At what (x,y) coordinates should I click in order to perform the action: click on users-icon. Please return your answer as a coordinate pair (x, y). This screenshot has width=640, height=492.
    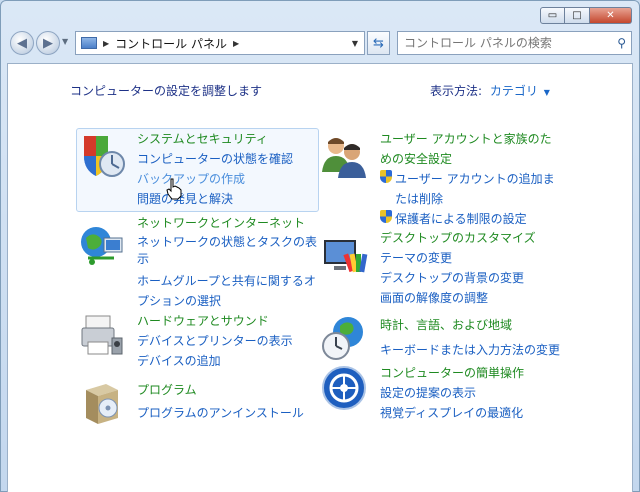
    Looking at the image, I should click on (344, 158).